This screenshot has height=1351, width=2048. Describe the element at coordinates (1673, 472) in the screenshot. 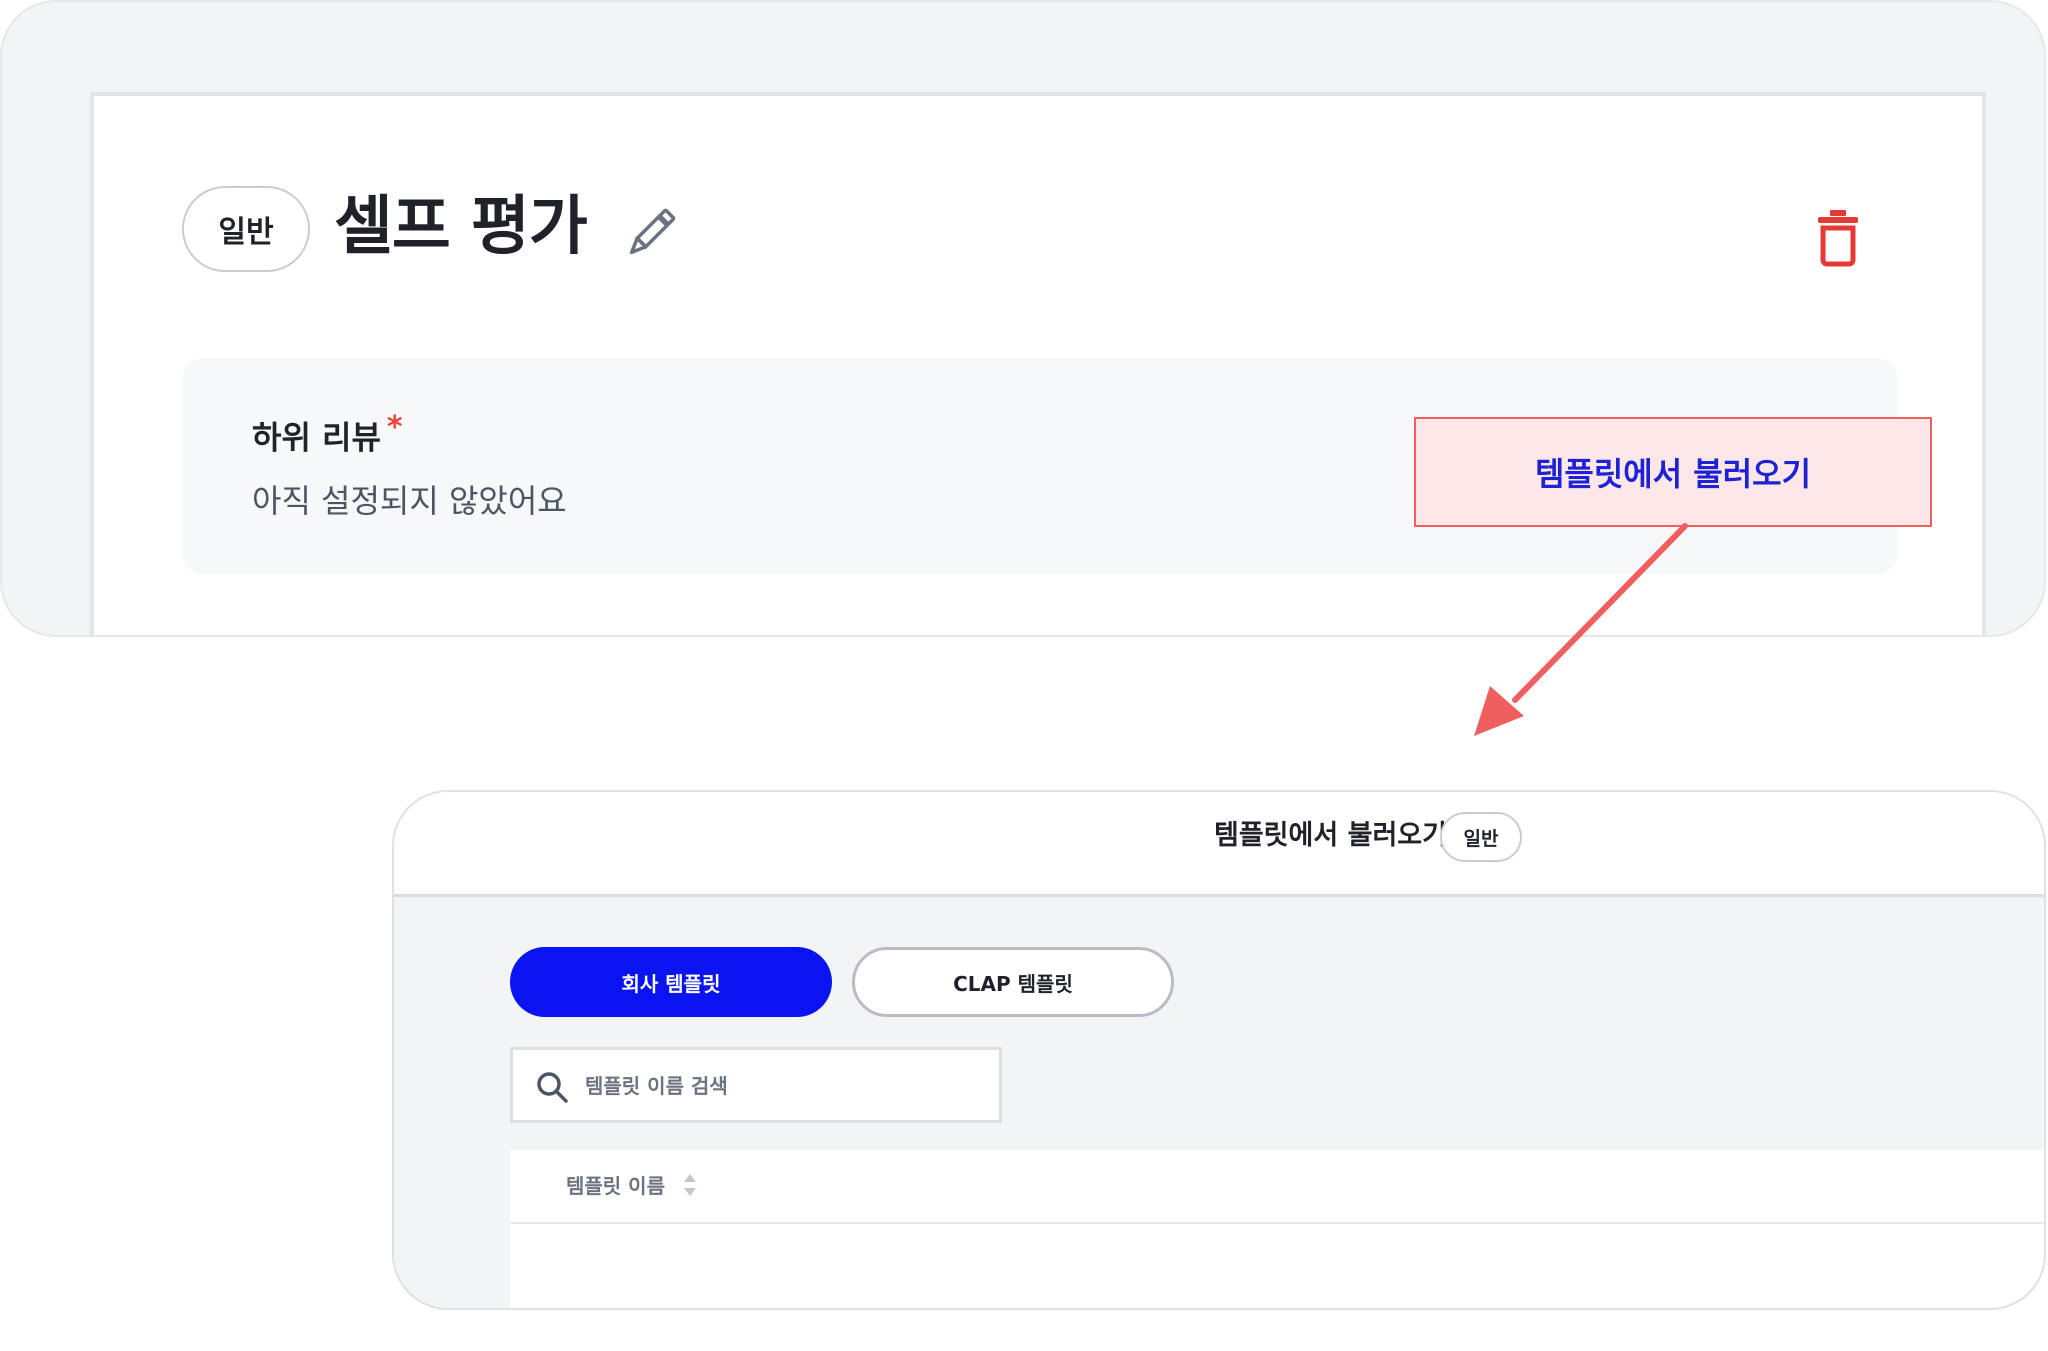

I see `load-from-template-button: 템플릿에서 불러오기` at that location.